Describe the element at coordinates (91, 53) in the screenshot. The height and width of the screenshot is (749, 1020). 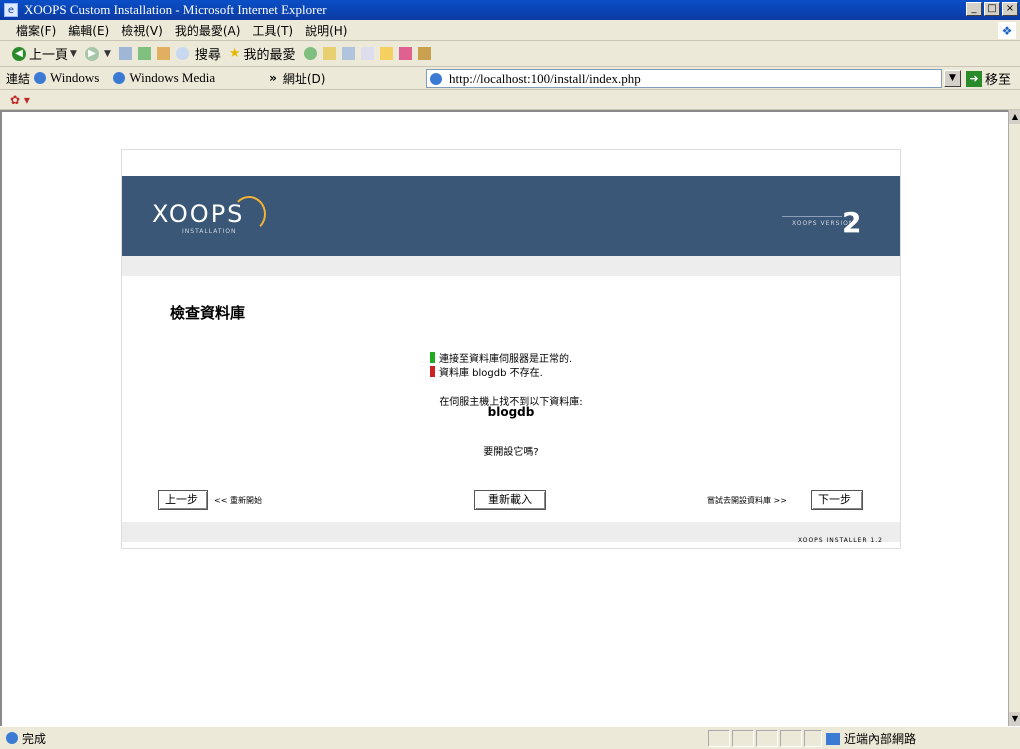
I see `forward-arrow-icon: ▶` at that location.